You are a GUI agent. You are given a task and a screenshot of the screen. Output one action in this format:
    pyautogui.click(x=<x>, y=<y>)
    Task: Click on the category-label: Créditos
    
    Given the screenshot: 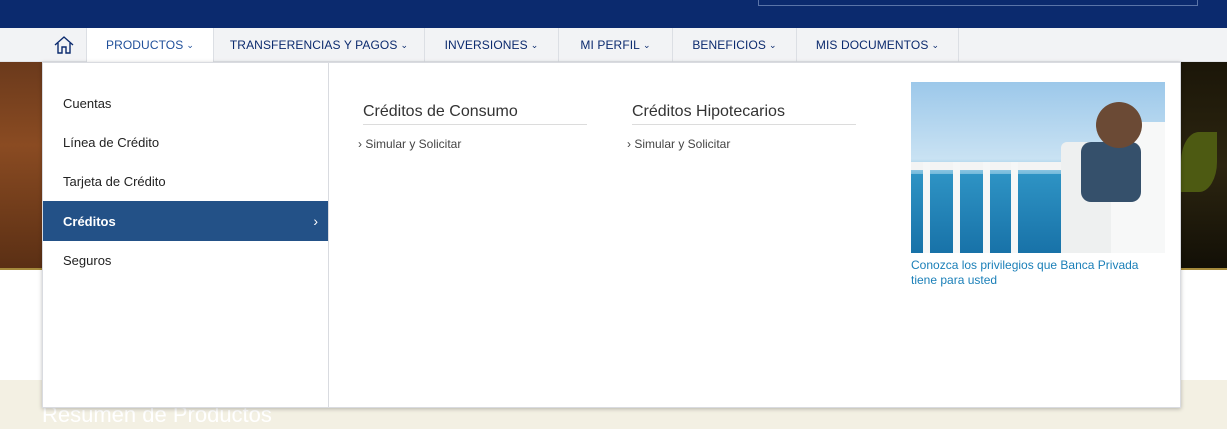 What is the action you would take?
    pyautogui.click(x=89, y=221)
    